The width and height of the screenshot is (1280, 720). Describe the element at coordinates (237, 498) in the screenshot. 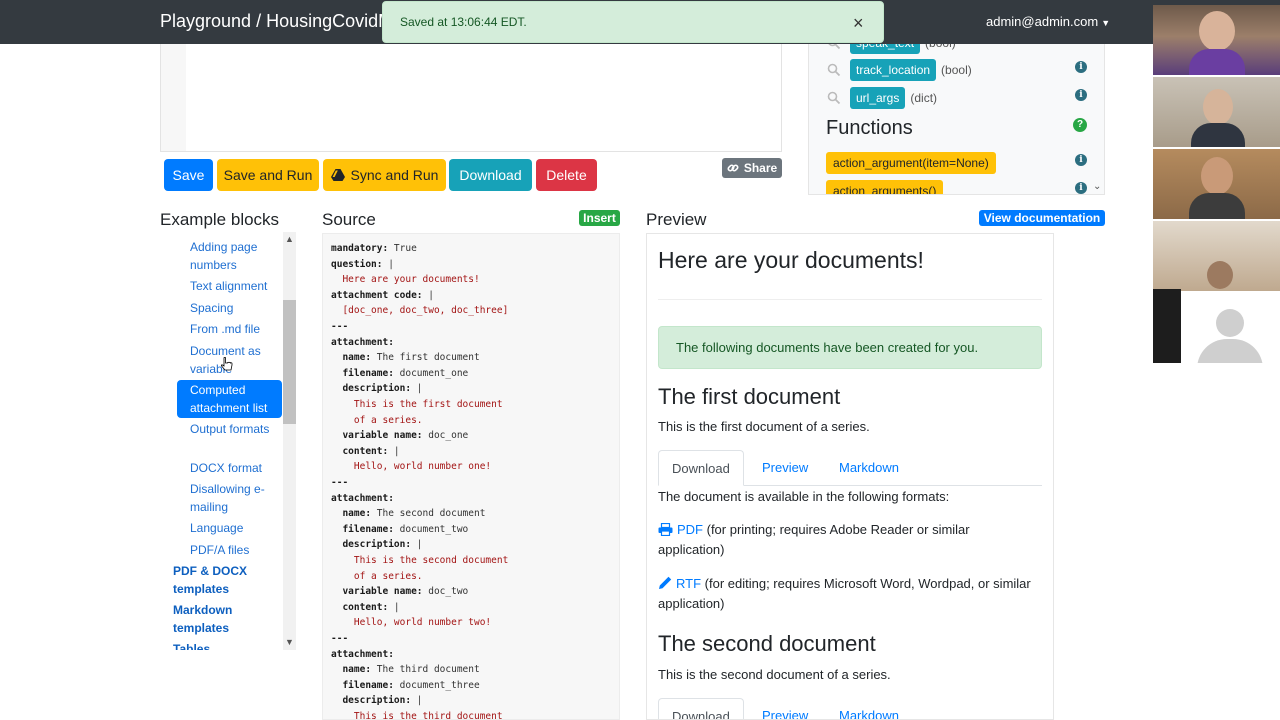

I see `example-item: Disallowing e-mailing` at that location.